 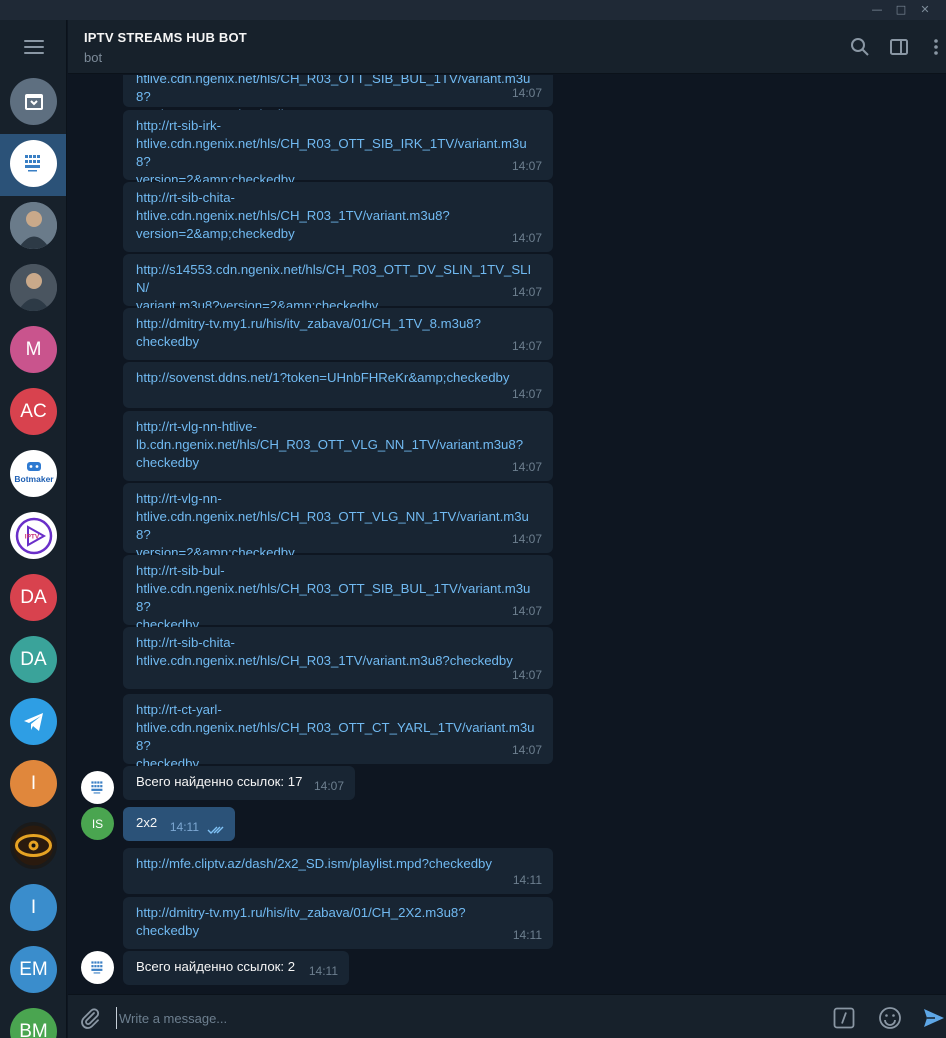 I want to click on attach-paperclip-icon, so click(x=90, y=1018).